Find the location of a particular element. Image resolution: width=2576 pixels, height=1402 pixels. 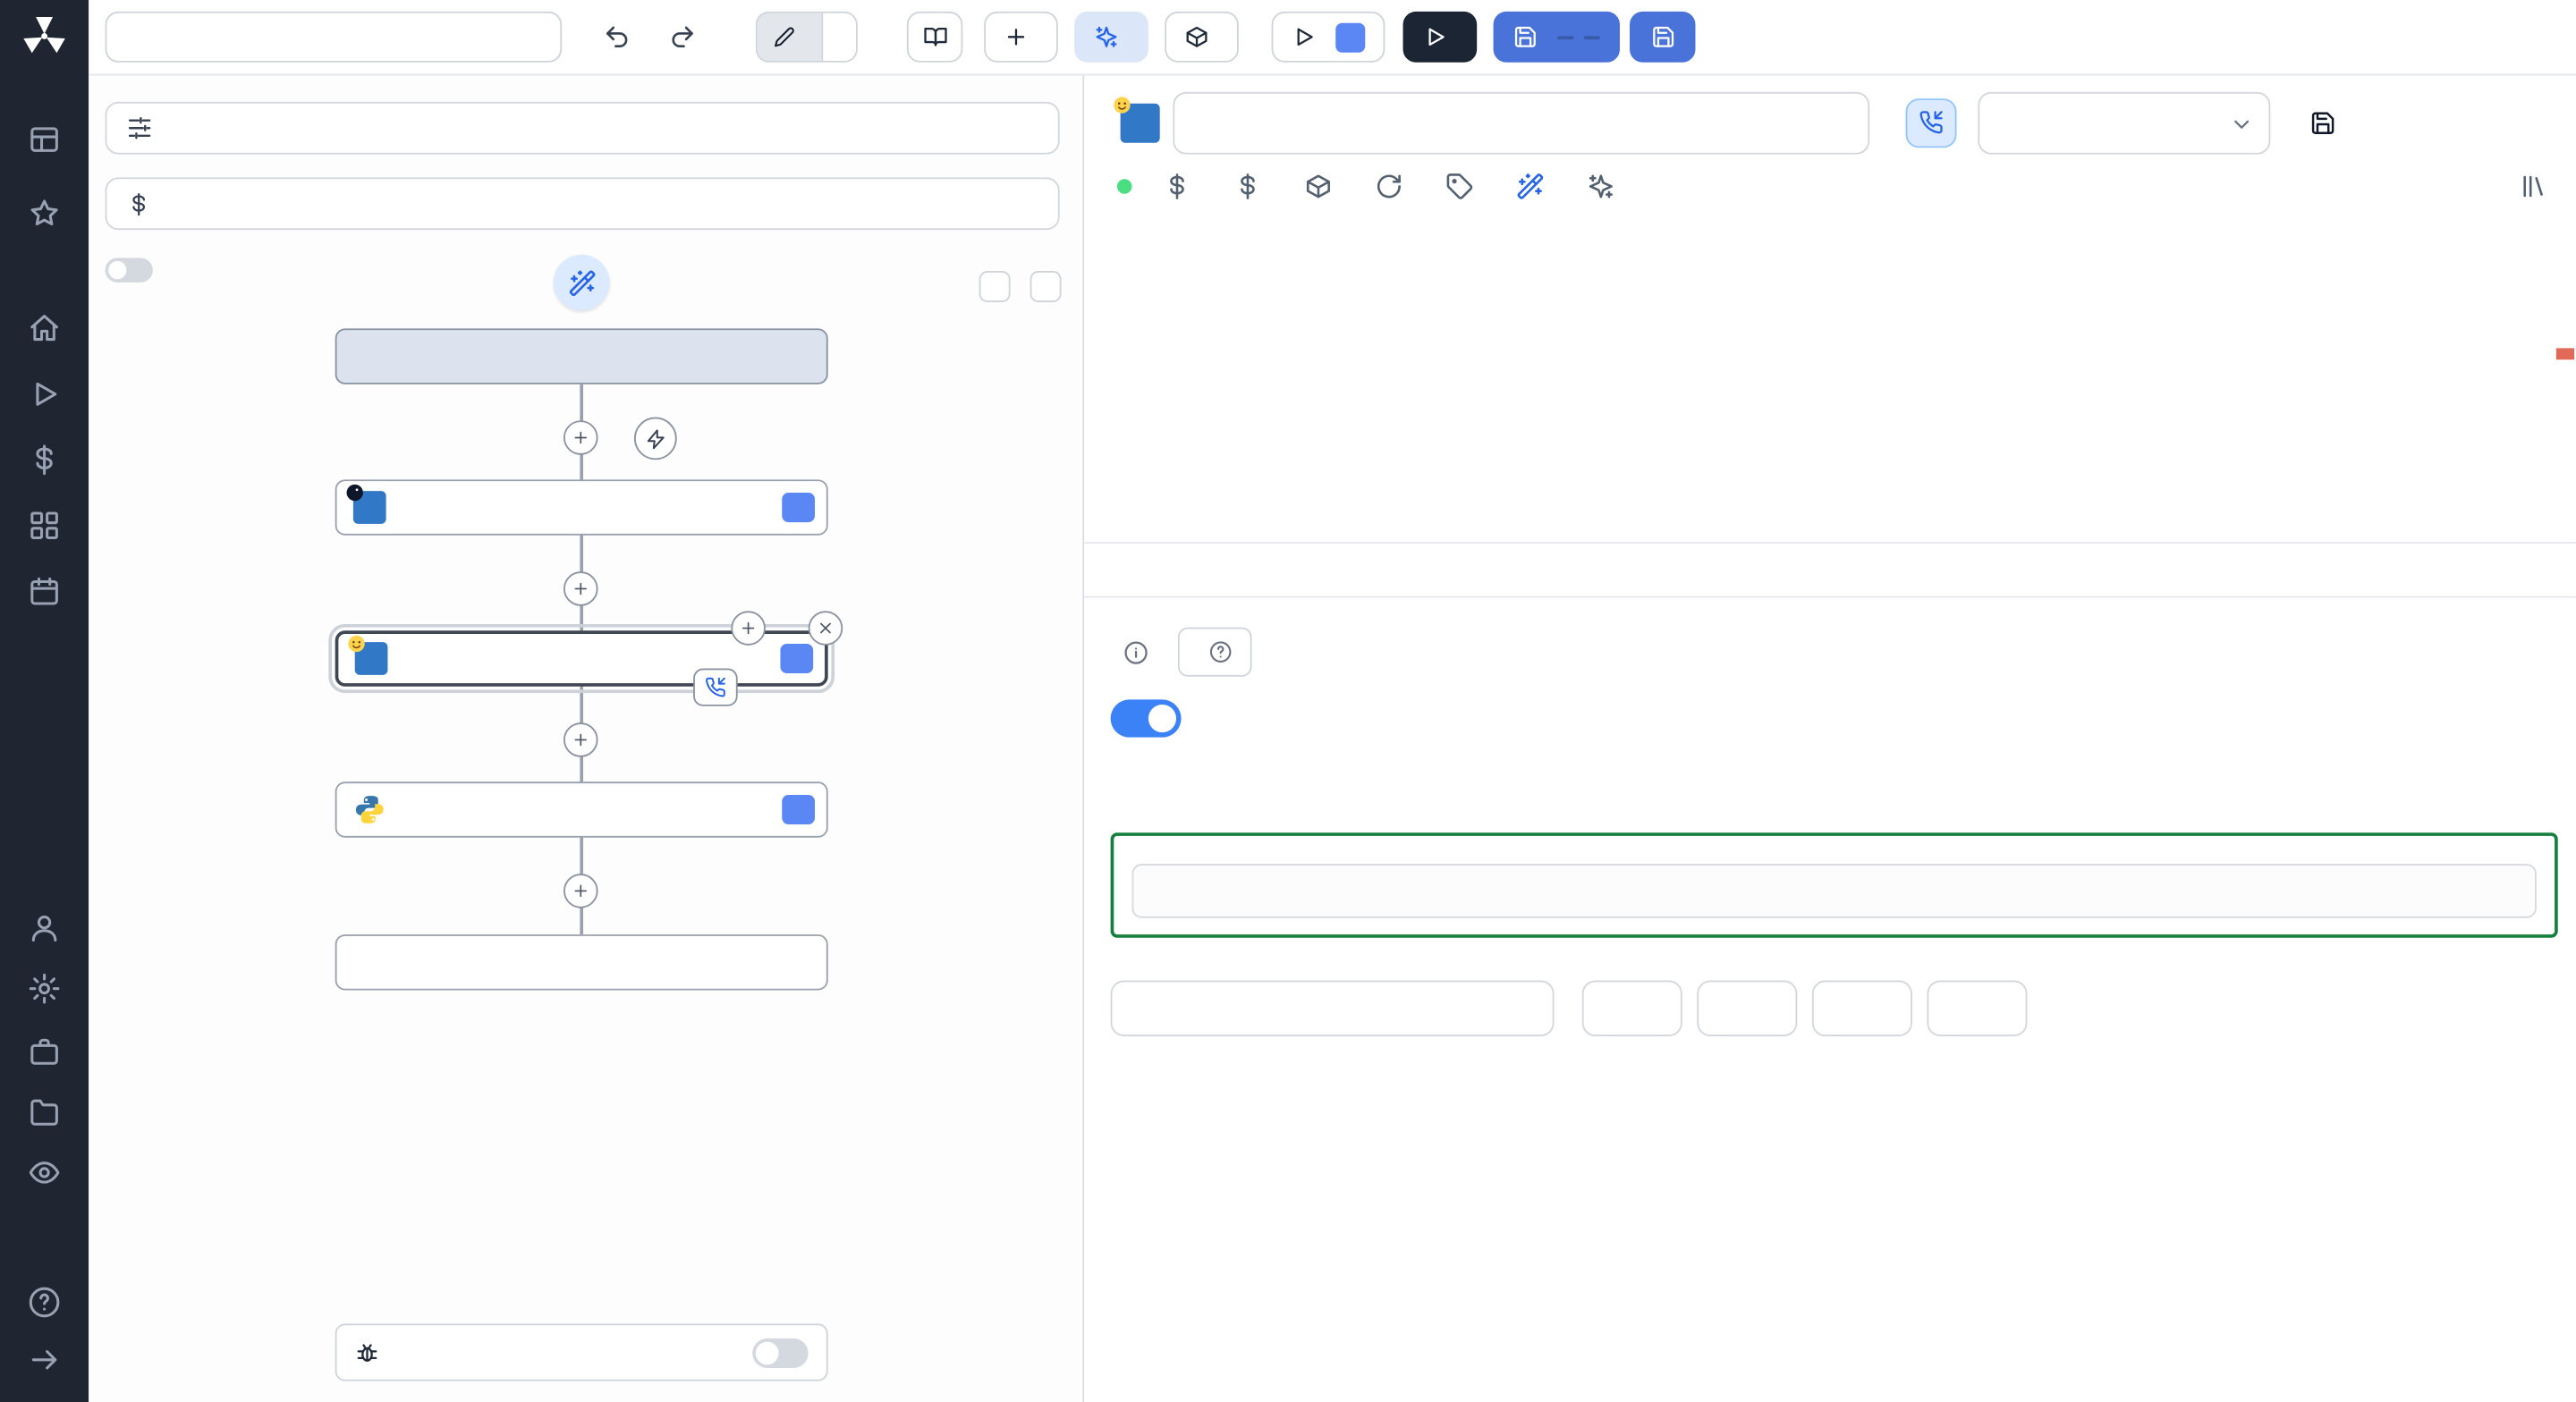

variables-icon is located at coordinates (44, 460).